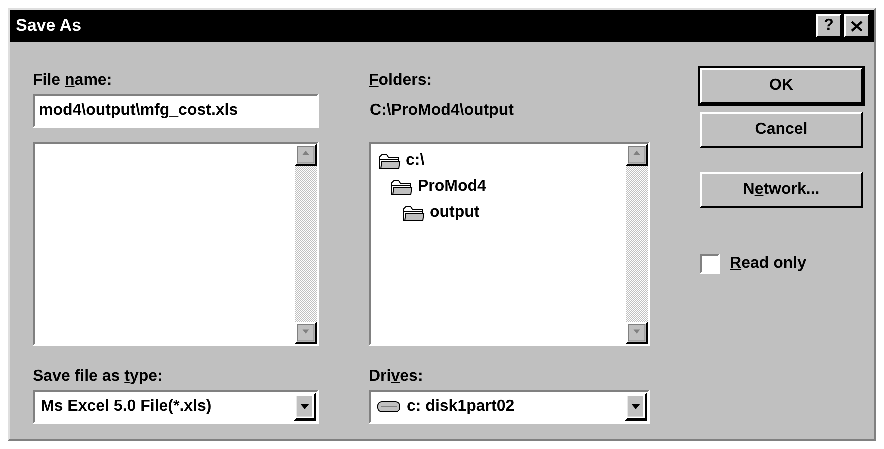 The image size is (884, 449). What do you see at coordinates (98, 377) in the screenshot?
I see `field-label: Save file as type:` at bounding box center [98, 377].